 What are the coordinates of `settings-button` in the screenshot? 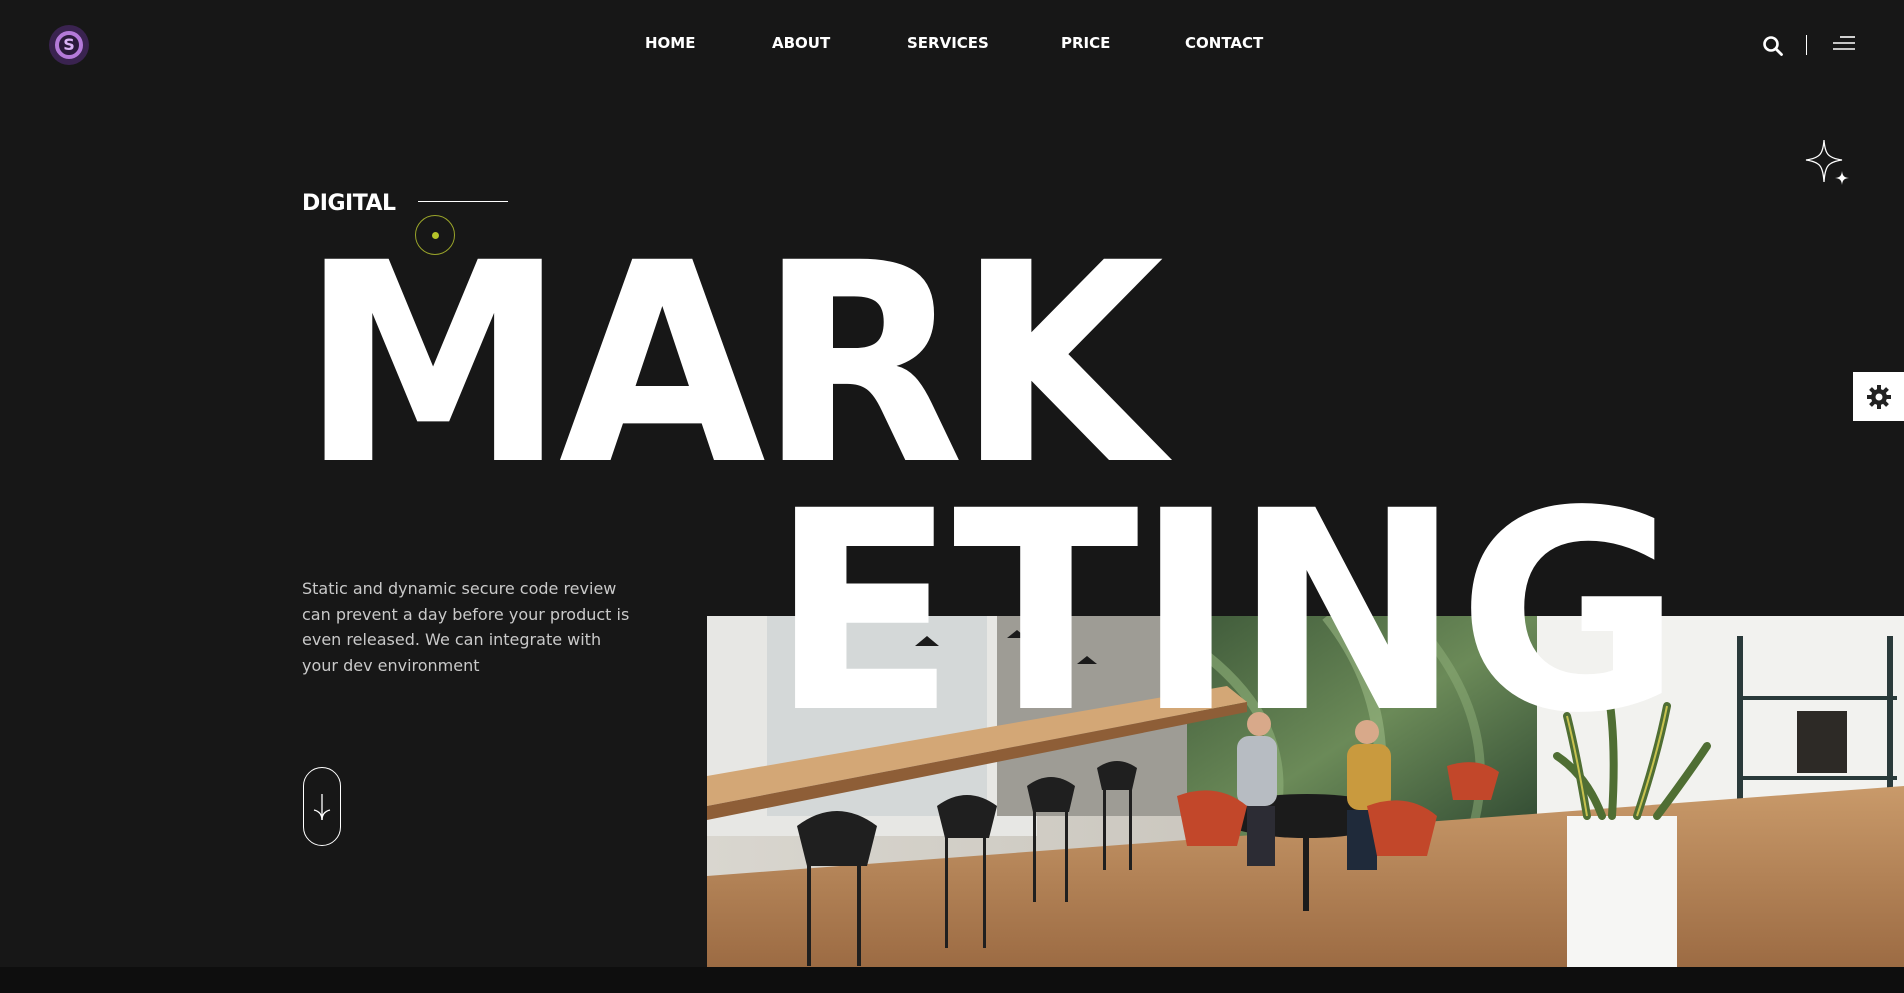 It's located at (1878, 396).